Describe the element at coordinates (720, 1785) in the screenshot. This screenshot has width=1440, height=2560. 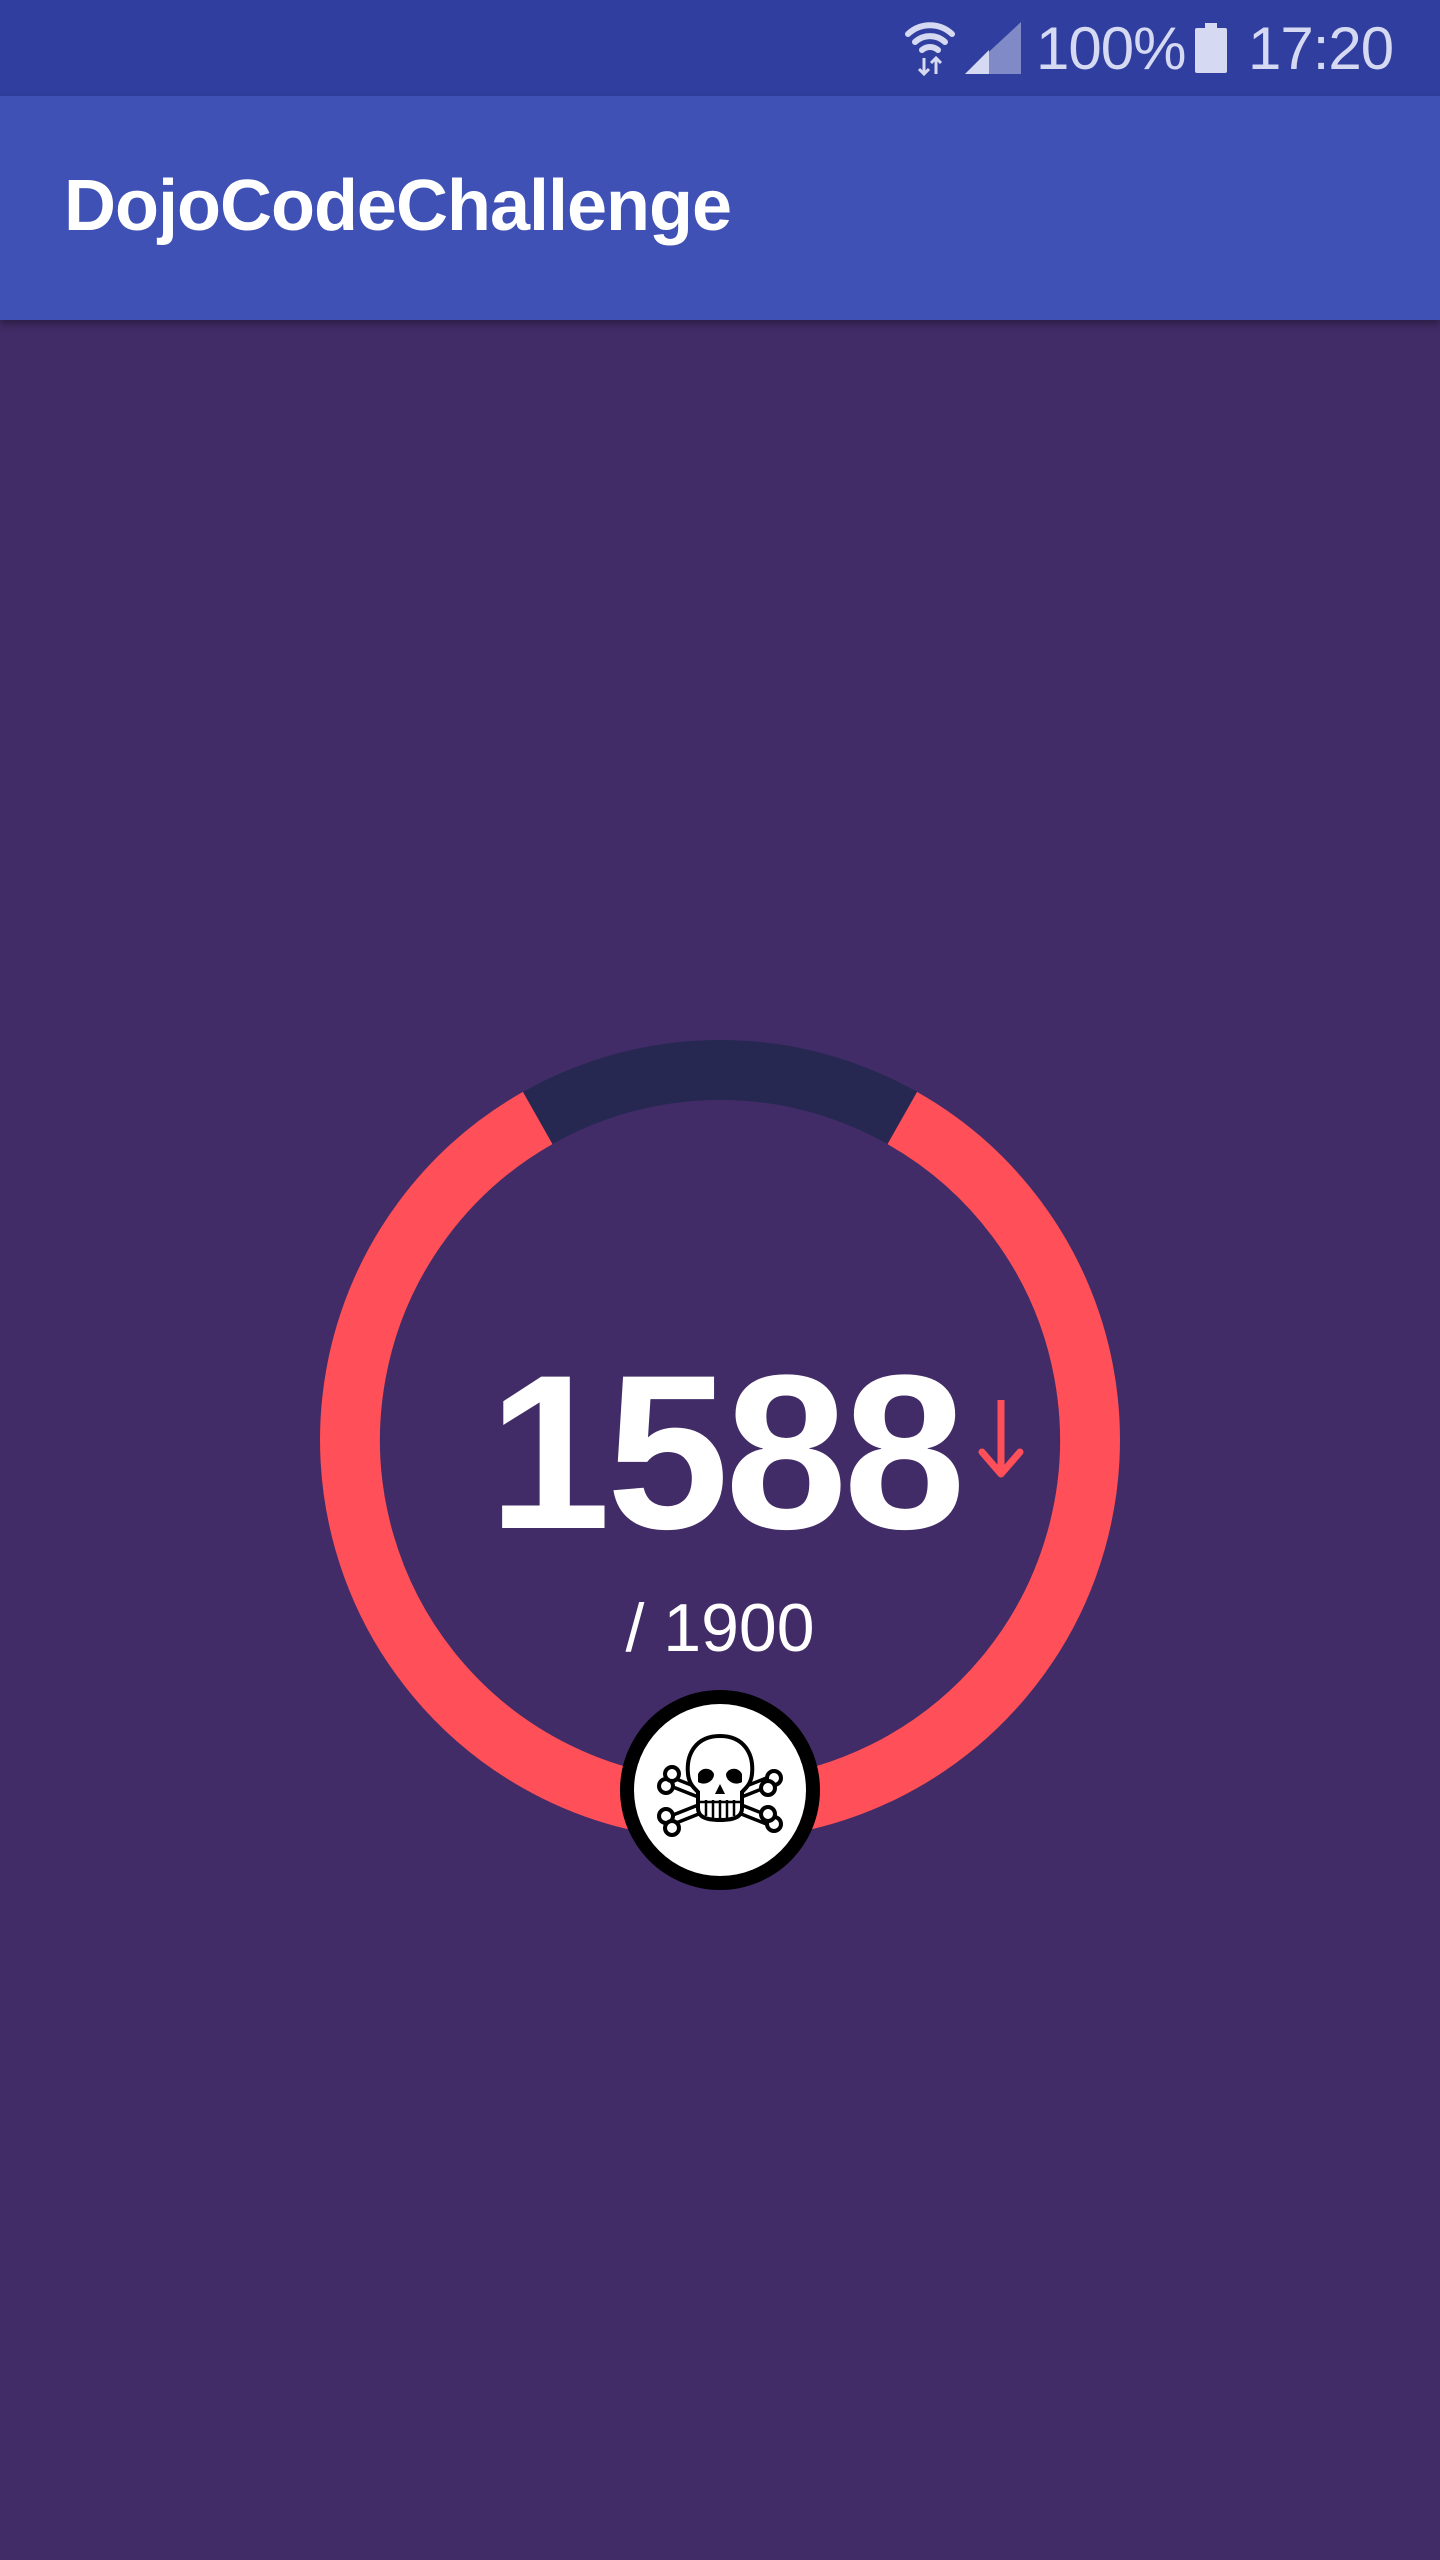
I see `skull-and-crossbones-icon` at that location.